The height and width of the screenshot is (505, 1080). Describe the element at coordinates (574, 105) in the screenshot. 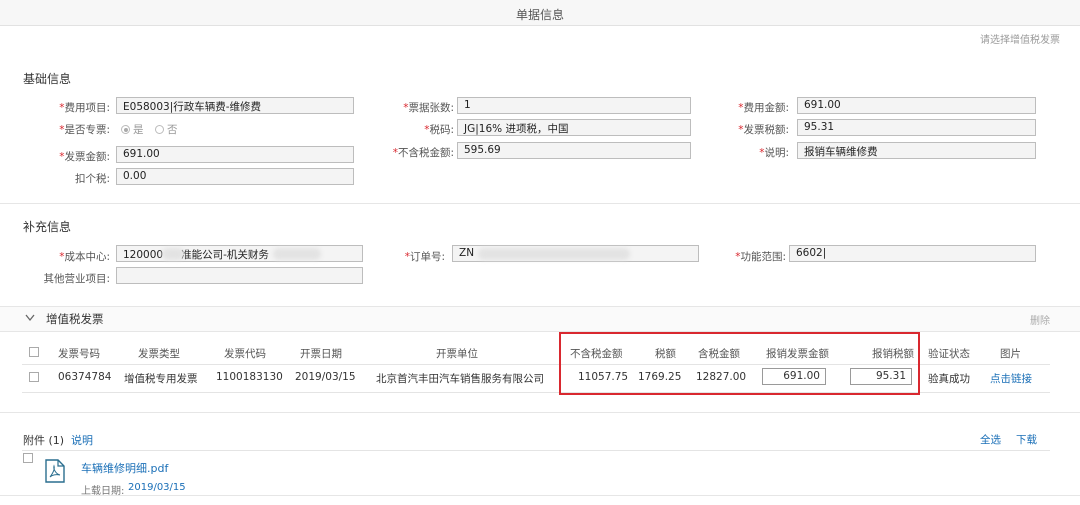

I see `bill-count-field: 1` at that location.